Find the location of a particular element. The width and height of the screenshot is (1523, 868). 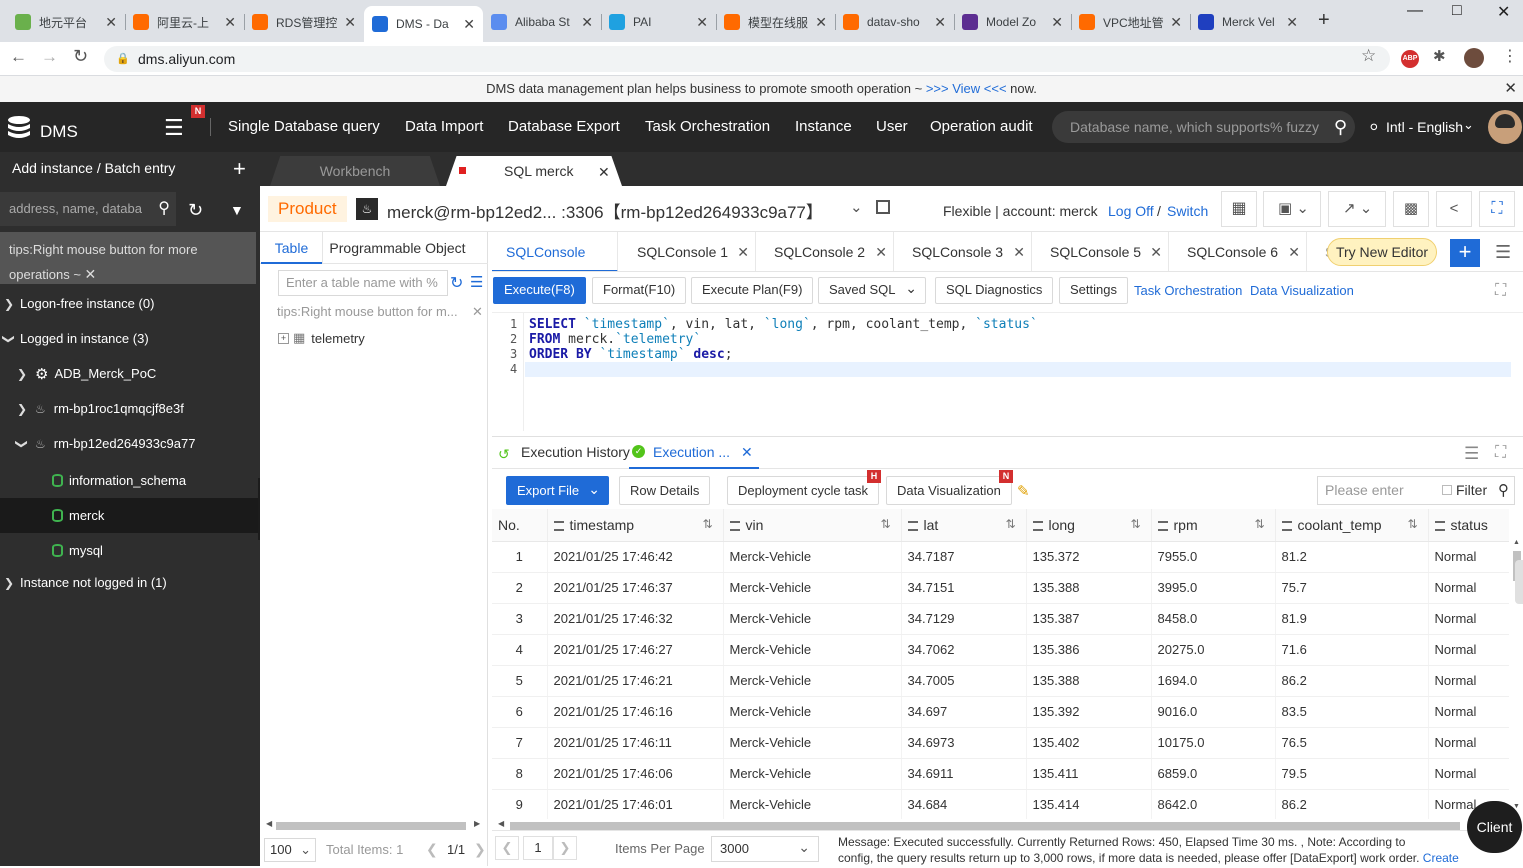

switch-link: Switch is located at coordinates (1187, 211).